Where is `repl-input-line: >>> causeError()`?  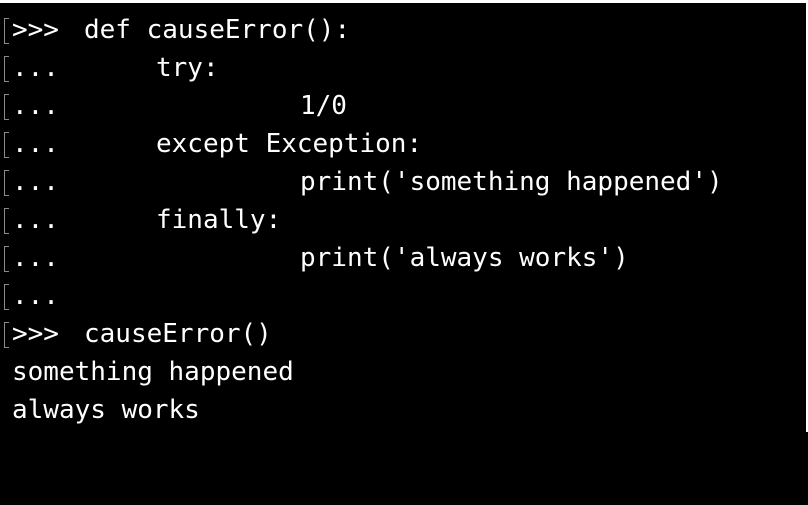 repl-input-line: >>> causeError() is located at coordinates (400, 334).